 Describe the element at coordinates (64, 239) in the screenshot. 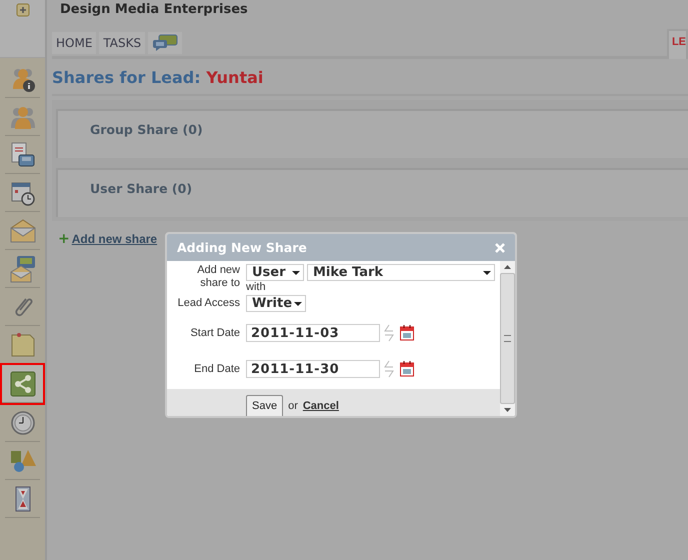

I see `plus-icon: +` at that location.